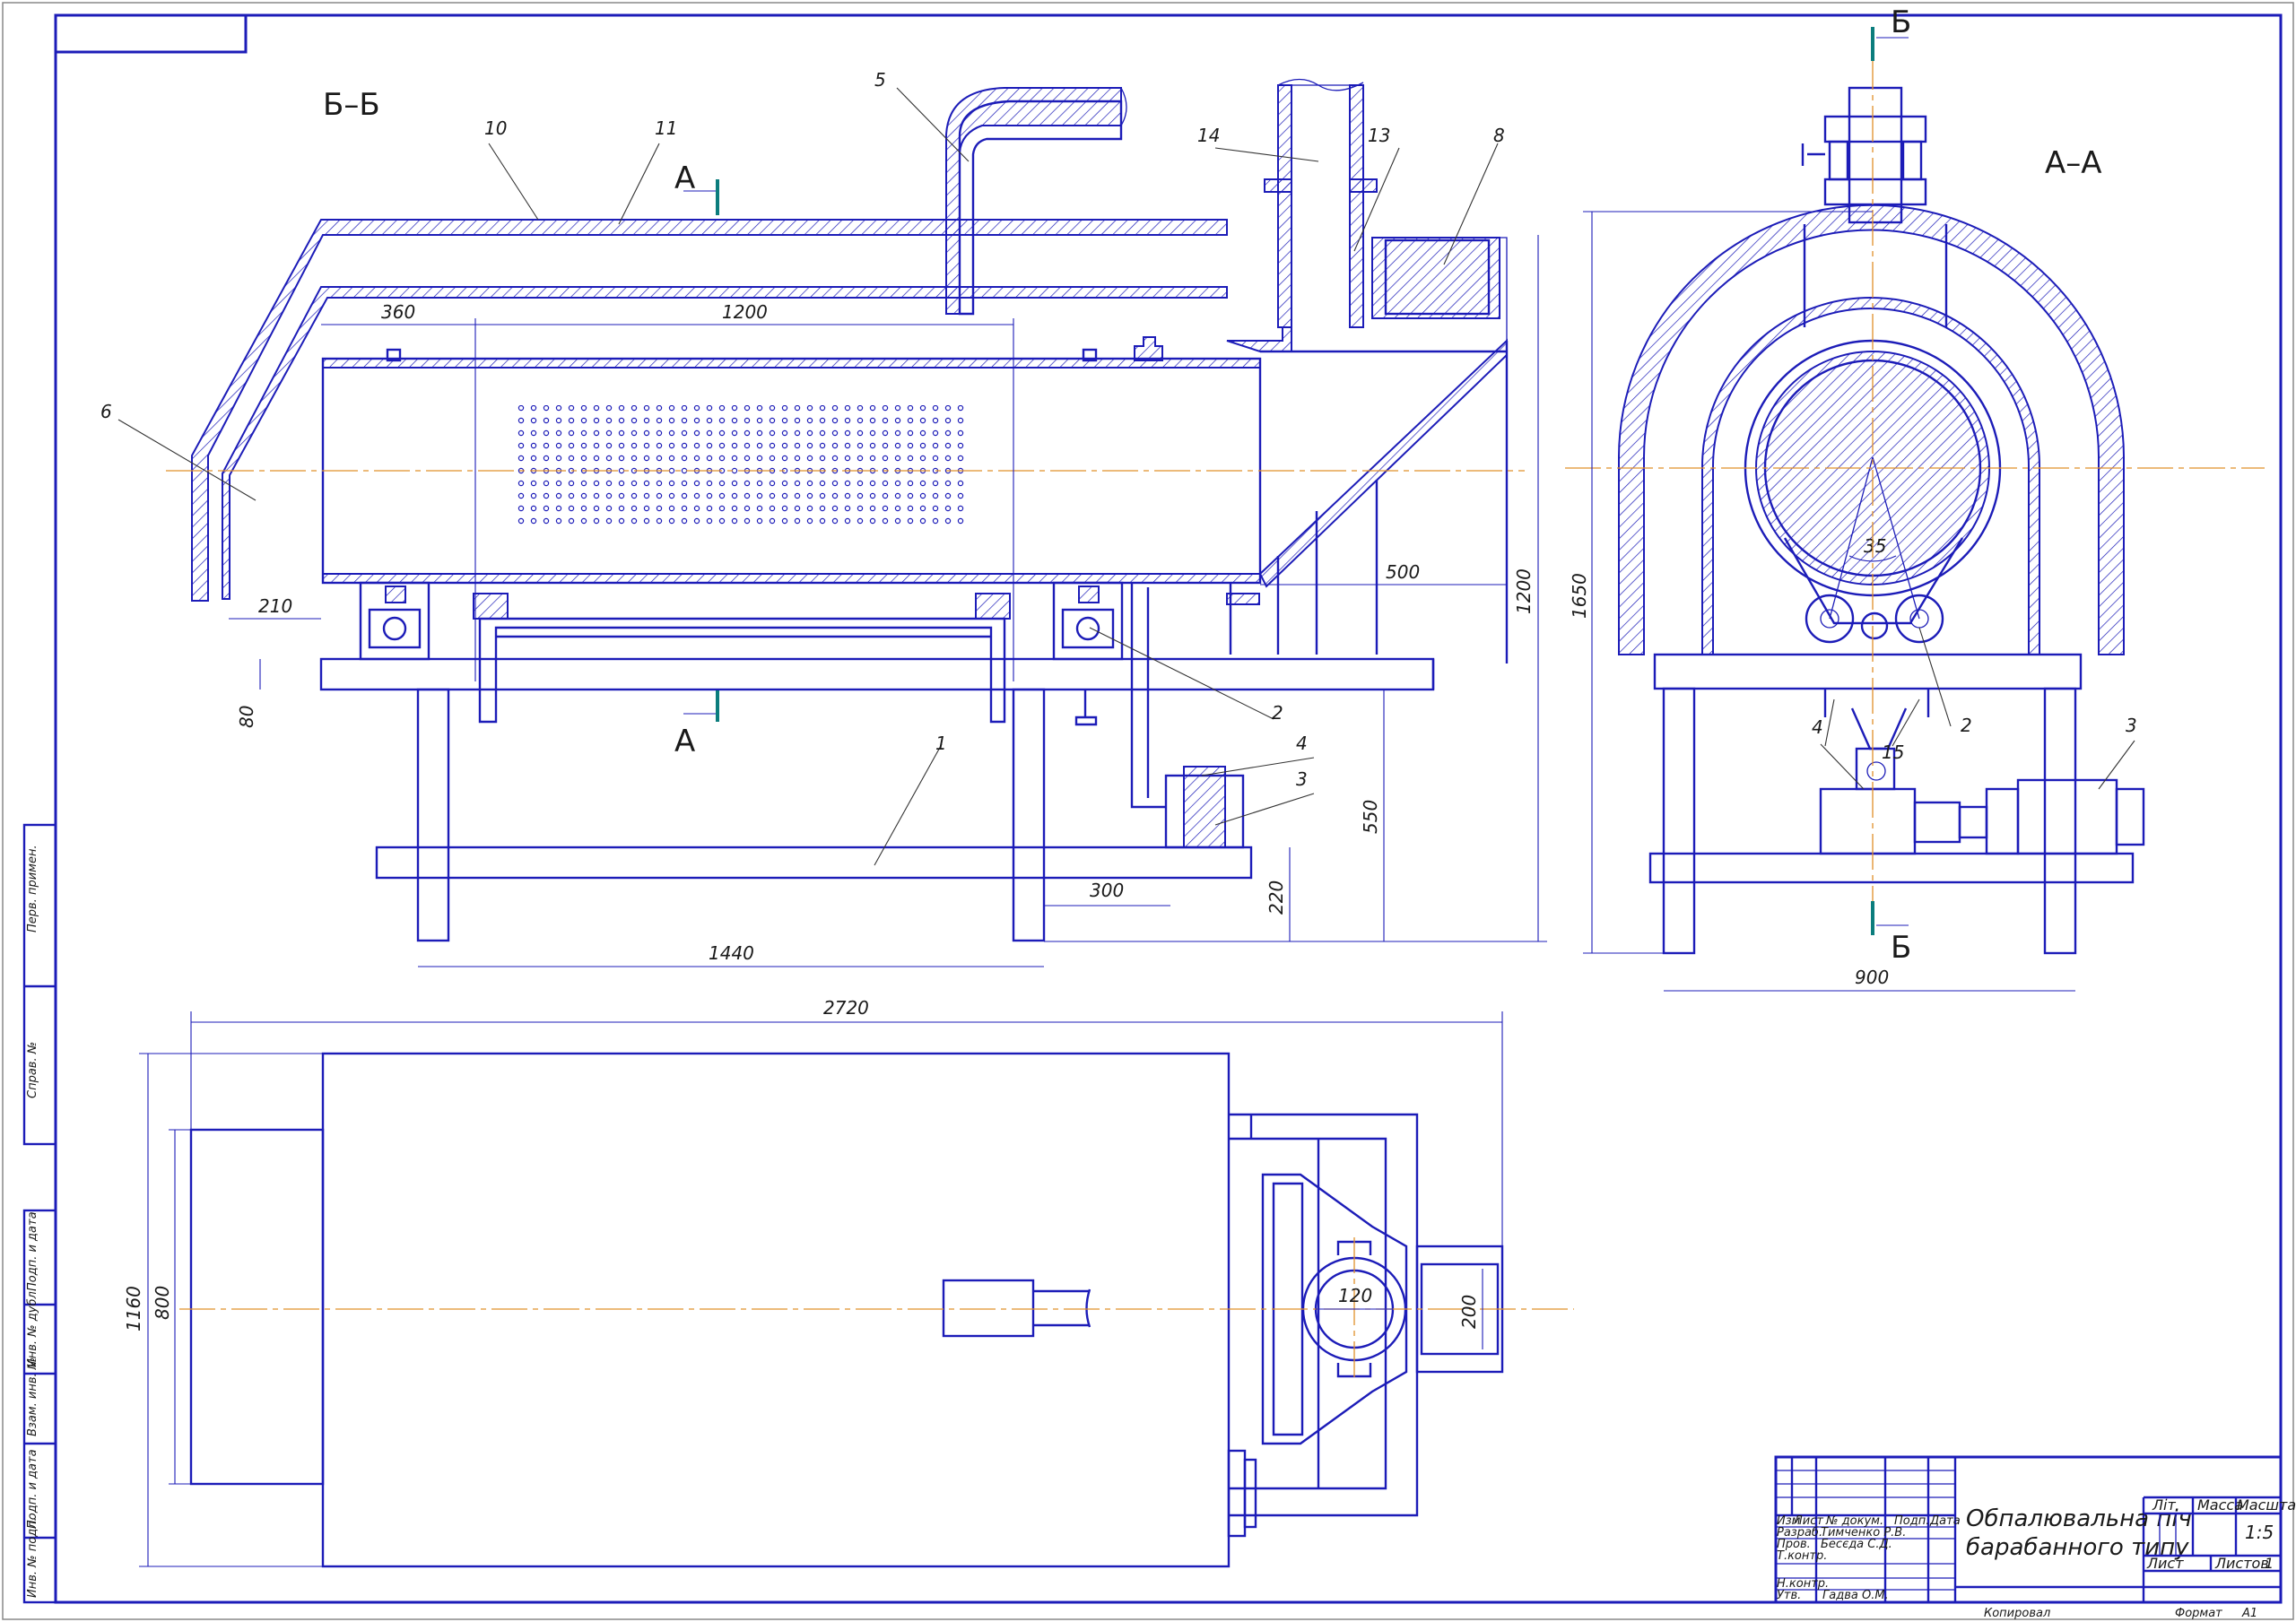 Image resolution: width=2296 pixels, height=1622 pixels. What do you see at coordinates (2067, 816) in the screenshot?
I see `end-motor` at bounding box center [2067, 816].